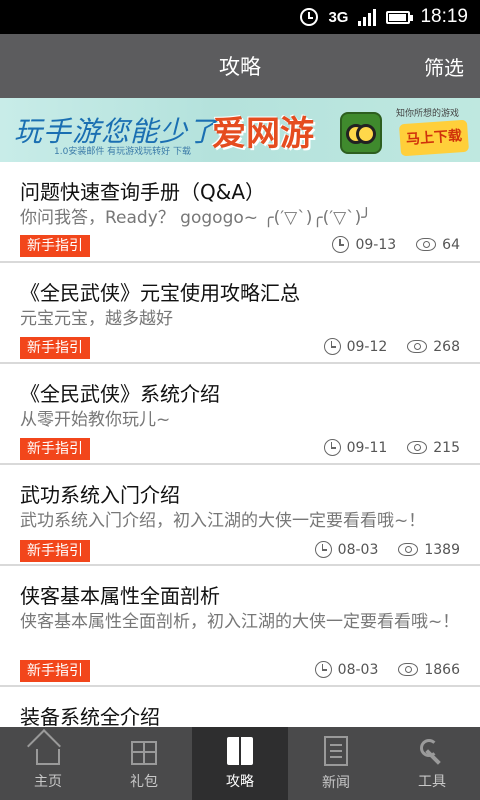 The image size is (480, 800). Describe the element at coordinates (309, 17) in the screenshot. I see `alarm-icon` at that location.